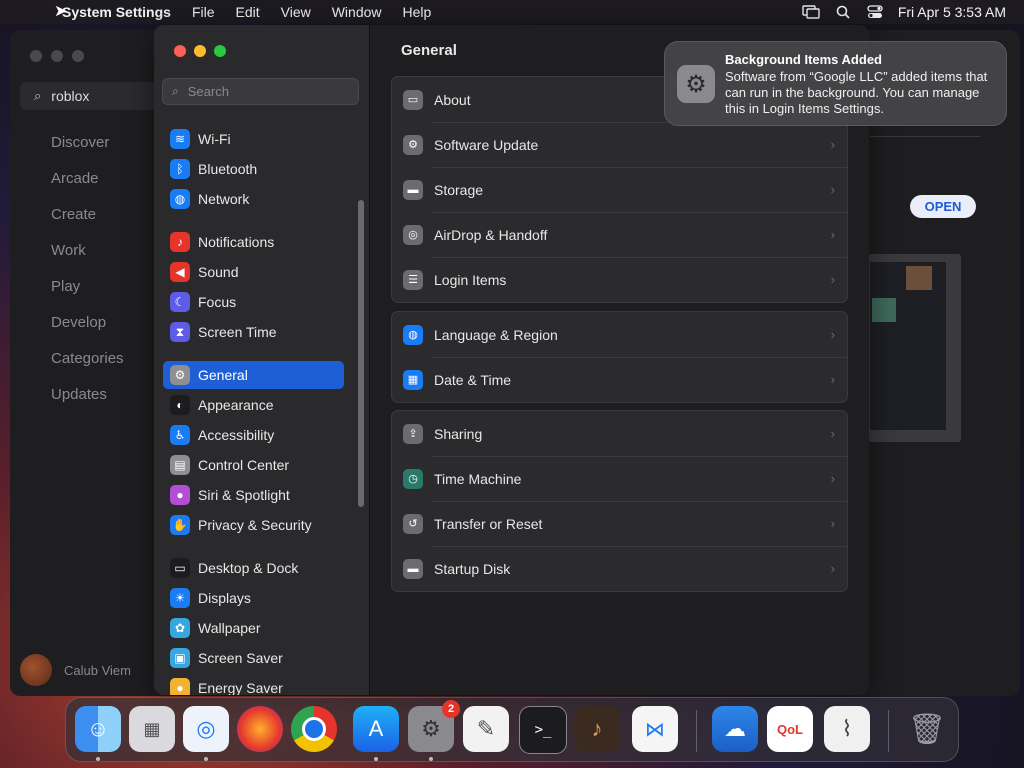 The height and width of the screenshot is (768, 1024). I want to click on nav-updates: Updates, so click(87, 404).